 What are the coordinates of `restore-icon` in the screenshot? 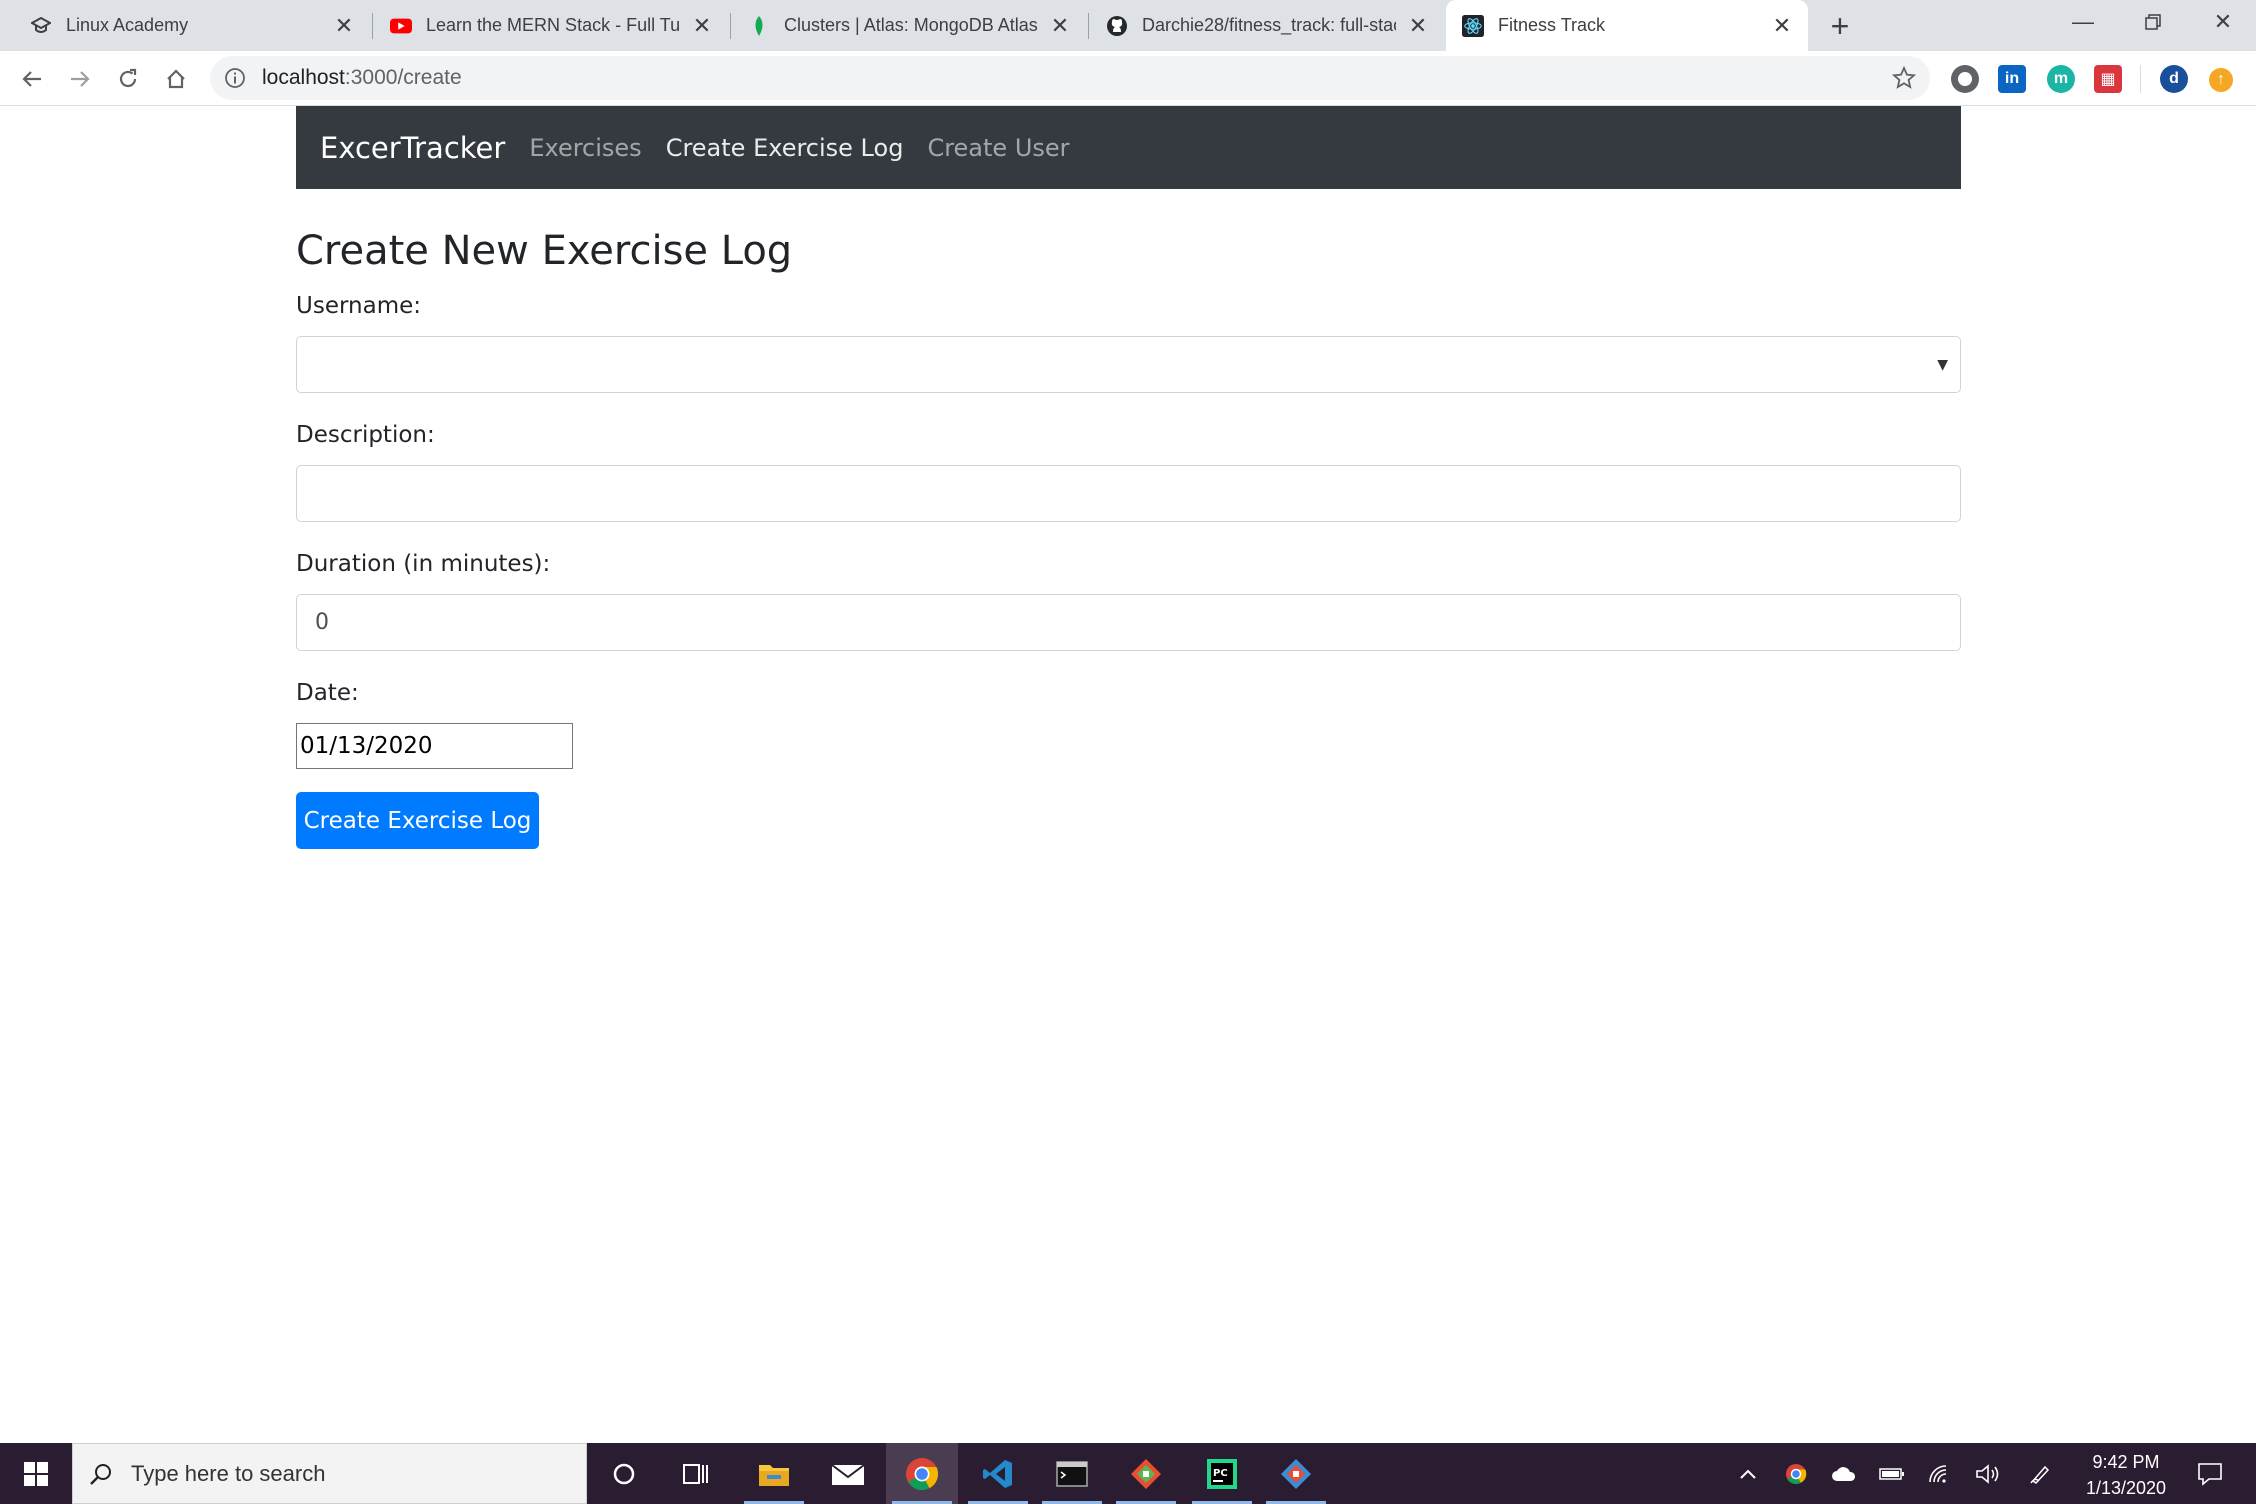 It's located at (2153, 22).